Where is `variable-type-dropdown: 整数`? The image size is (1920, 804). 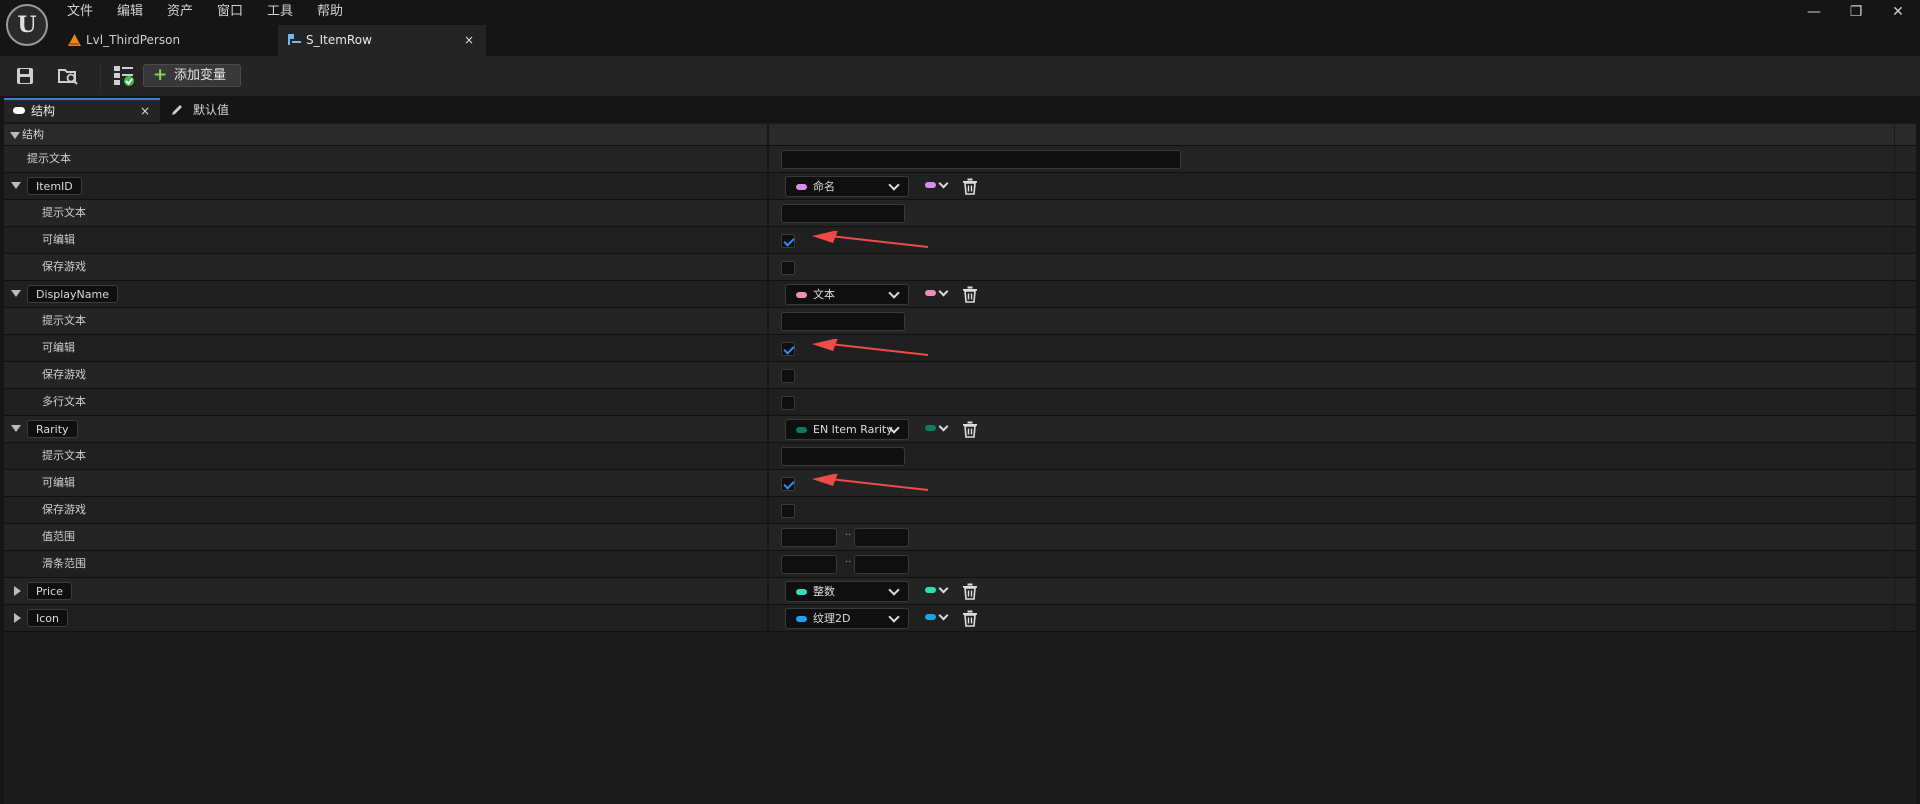 variable-type-dropdown: 整数 is located at coordinates (847, 591).